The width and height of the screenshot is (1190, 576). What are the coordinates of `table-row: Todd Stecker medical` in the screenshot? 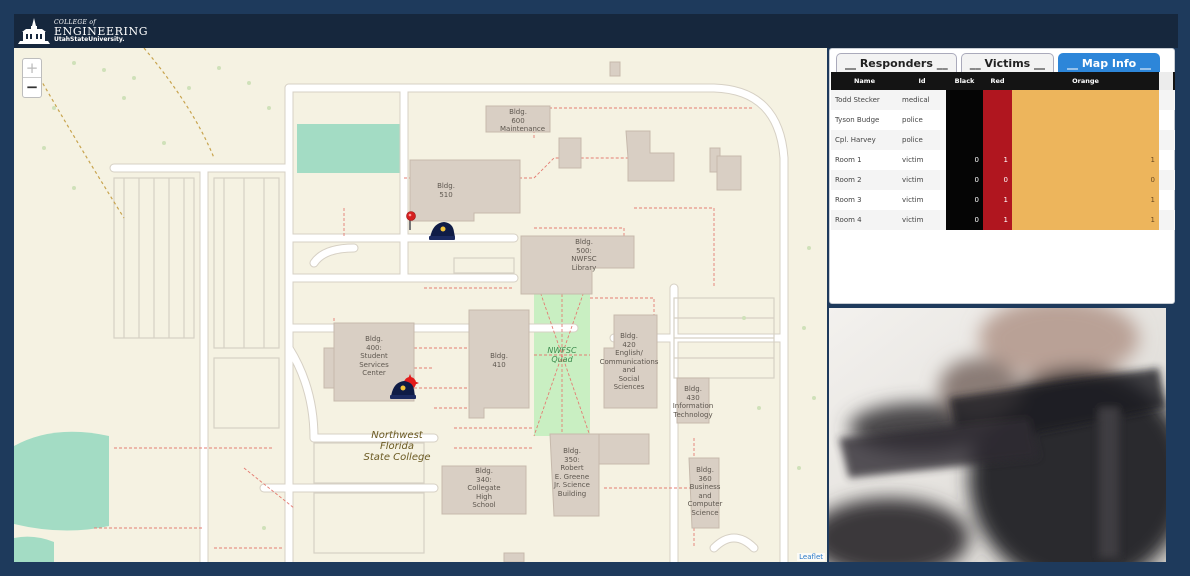 It's located at (1003, 100).